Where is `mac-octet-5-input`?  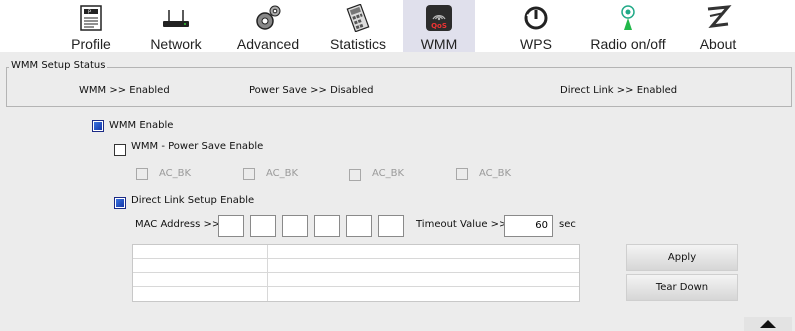
mac-octet-5-input is located at coordinates (359, 226).